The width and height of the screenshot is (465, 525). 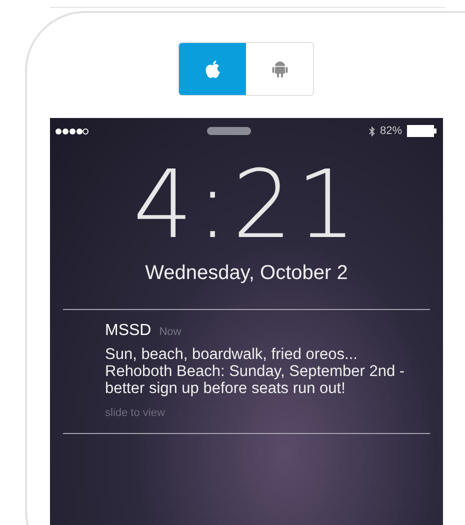 What do you see at coordinates (422, 131) in the screenshot?
I see `battery-icon` at bounding box center [422, 131].